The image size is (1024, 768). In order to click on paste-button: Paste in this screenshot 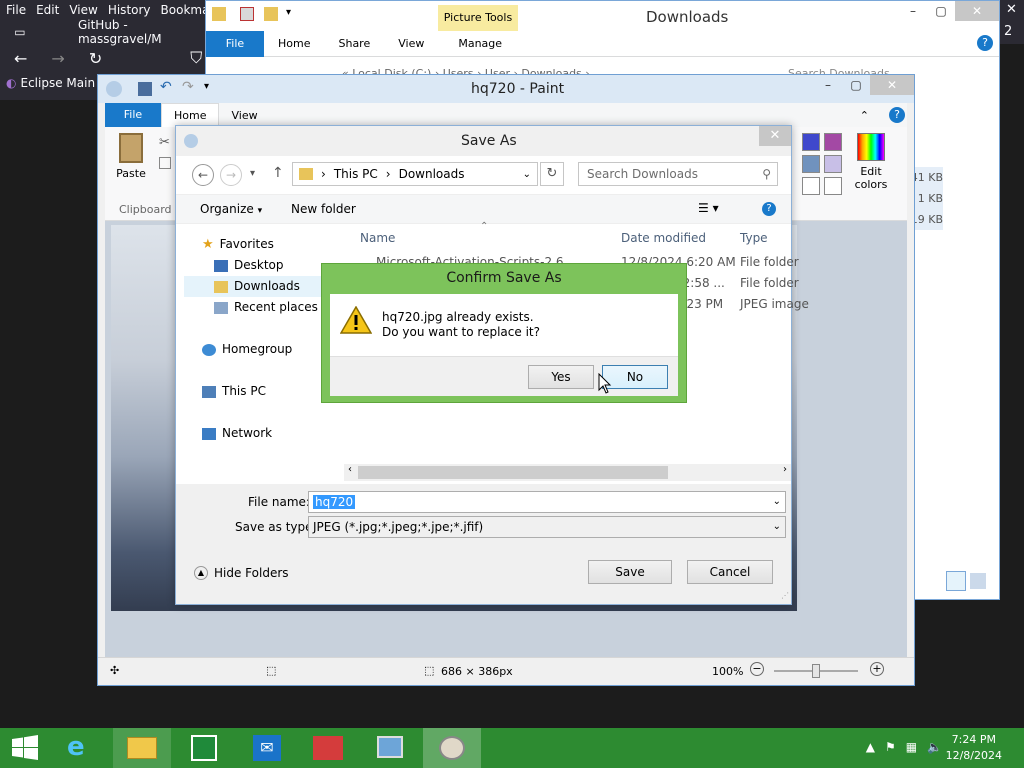, I will do `click(131, 162)`.